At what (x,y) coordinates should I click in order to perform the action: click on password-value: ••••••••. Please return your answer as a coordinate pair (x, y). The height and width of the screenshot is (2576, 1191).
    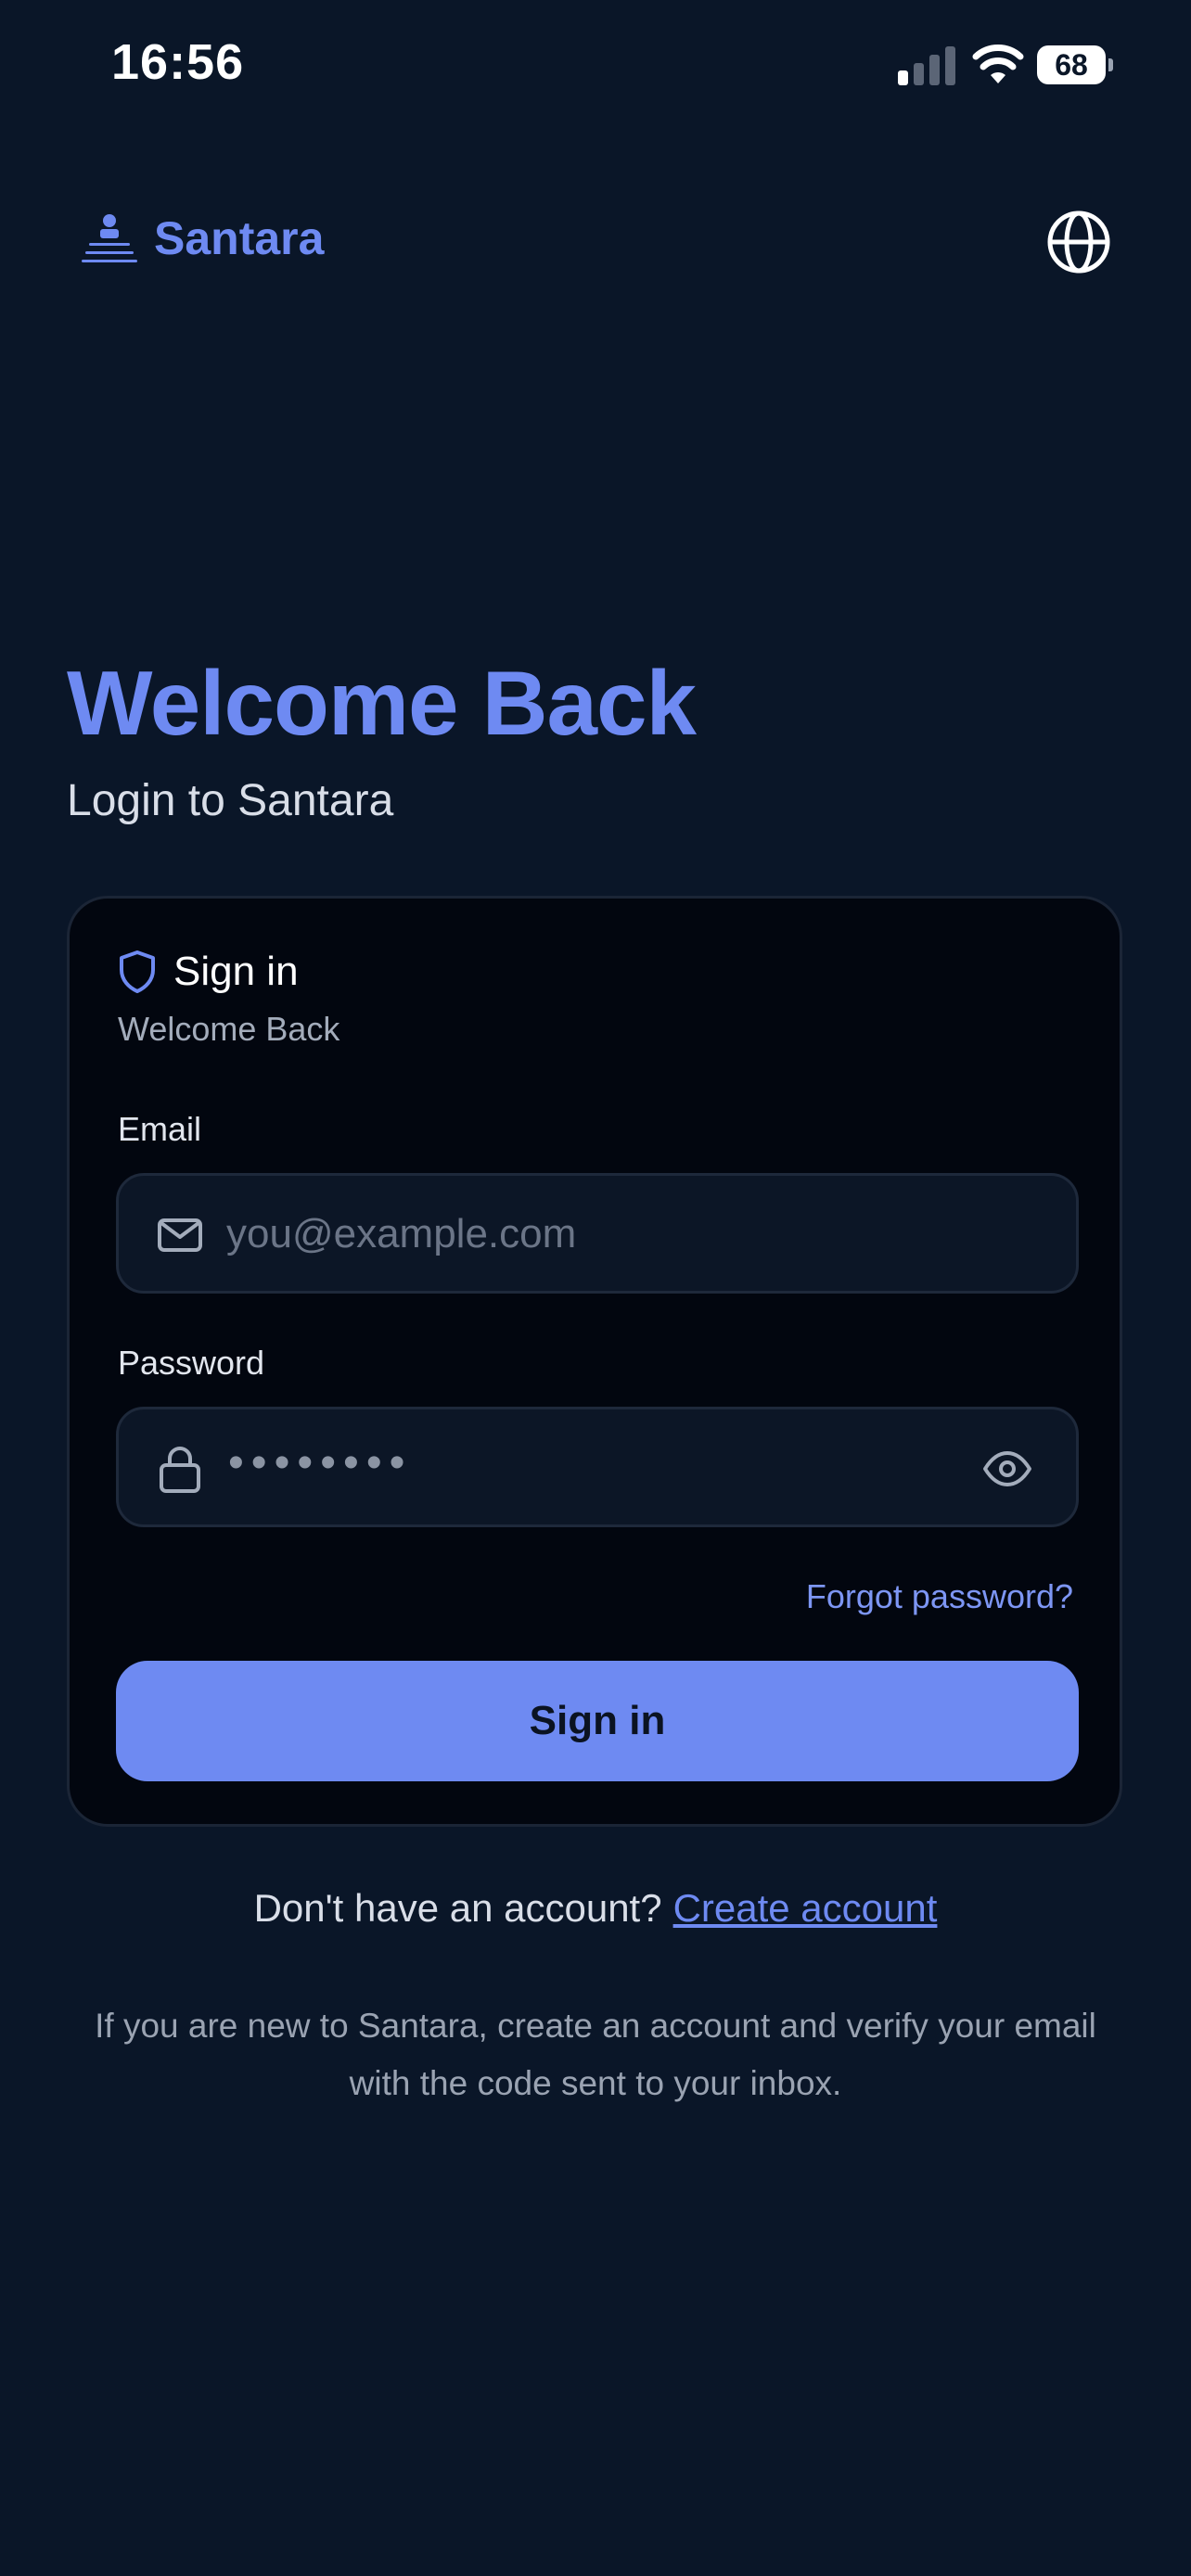
    Looking at the image, I should click on (321, 1463).